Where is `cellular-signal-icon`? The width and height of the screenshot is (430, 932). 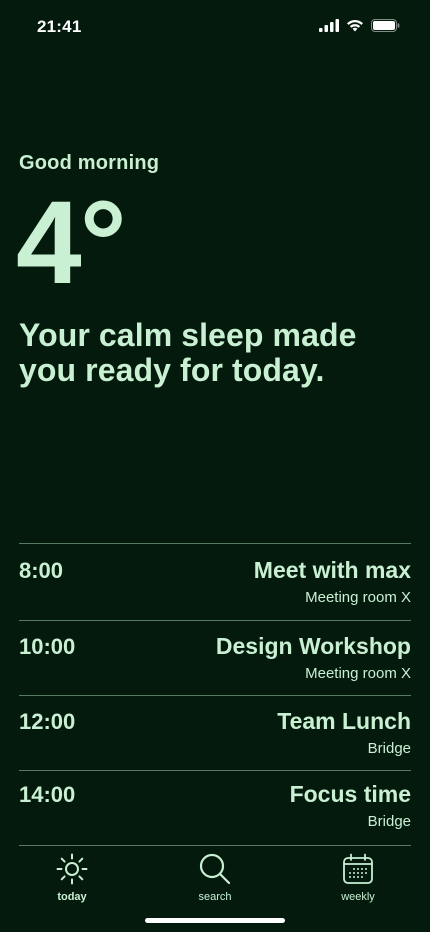 cellular-signal-icon is located at coordinates (329, 25).